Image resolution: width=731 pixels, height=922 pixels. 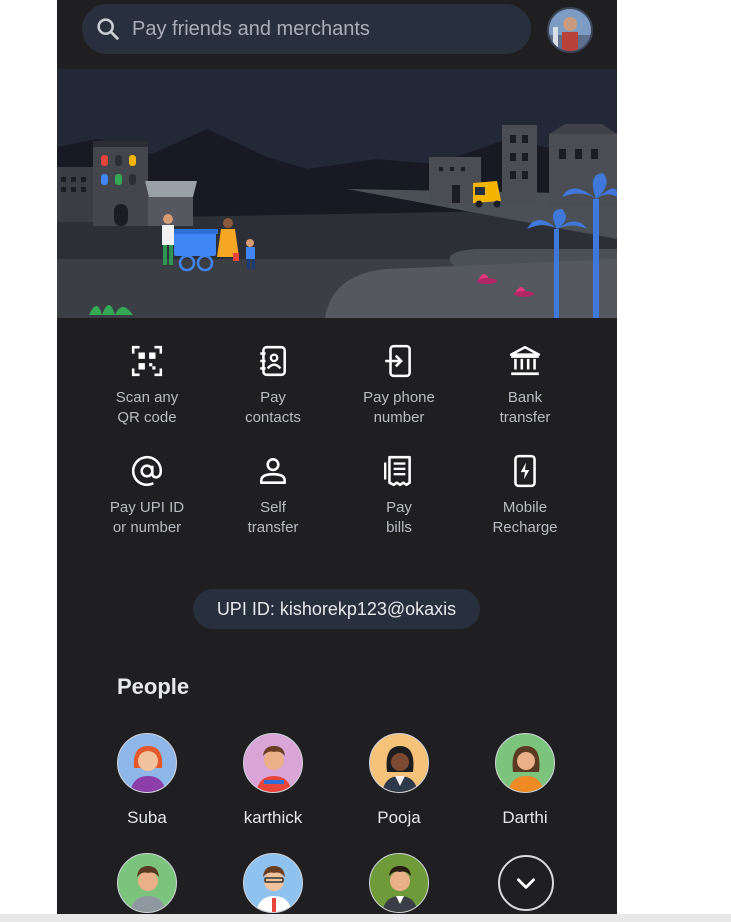 I want to click on upi-id-chip: UPI ID: kishorekp123@okaxis, so click(x=336, y=609).